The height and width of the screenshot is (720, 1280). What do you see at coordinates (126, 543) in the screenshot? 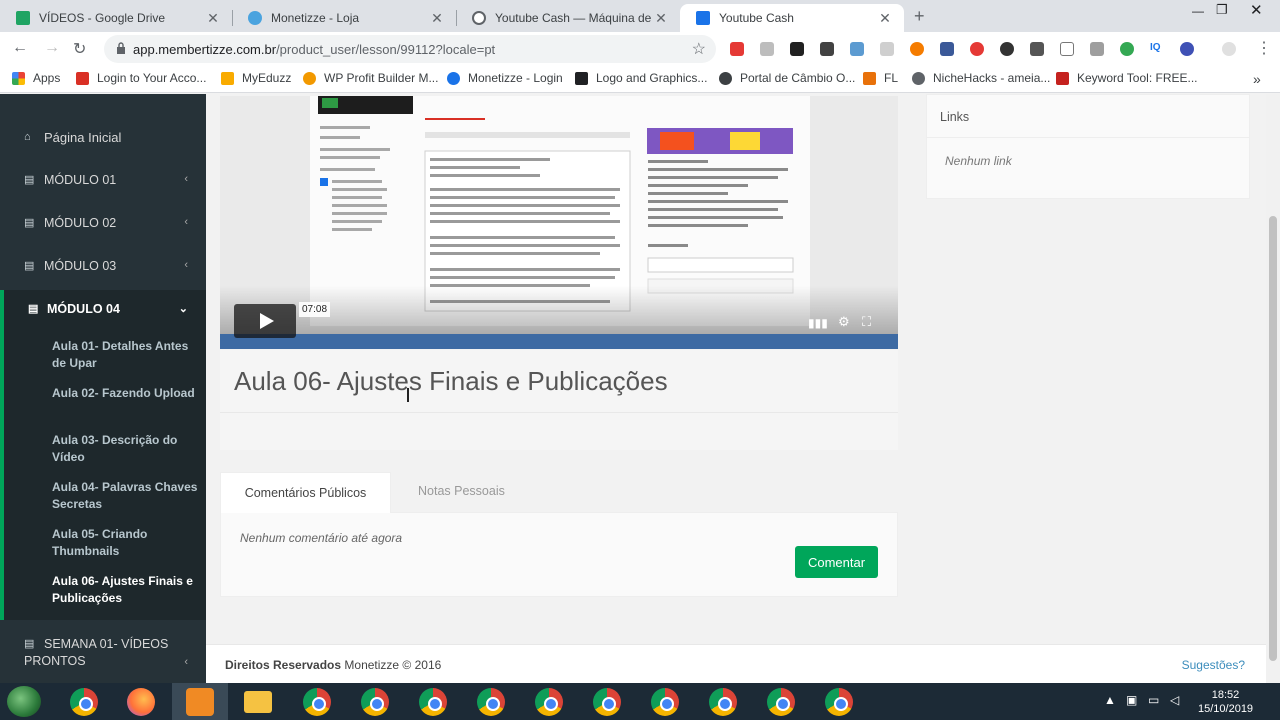
I see `sidebar-lesson-05: Aula 05- Criando Thumbnails` at bounding box center [126, 543].